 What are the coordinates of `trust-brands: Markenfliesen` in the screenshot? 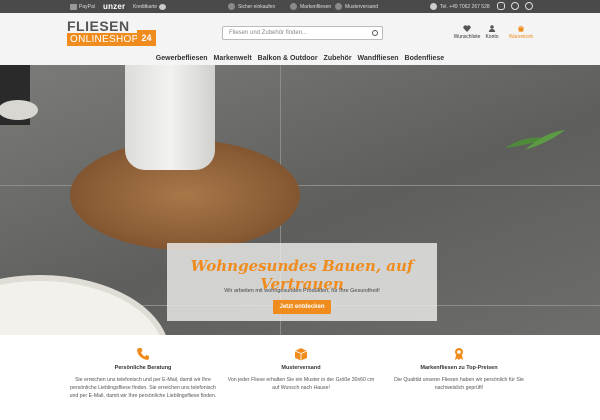 It's located at (310, 6).